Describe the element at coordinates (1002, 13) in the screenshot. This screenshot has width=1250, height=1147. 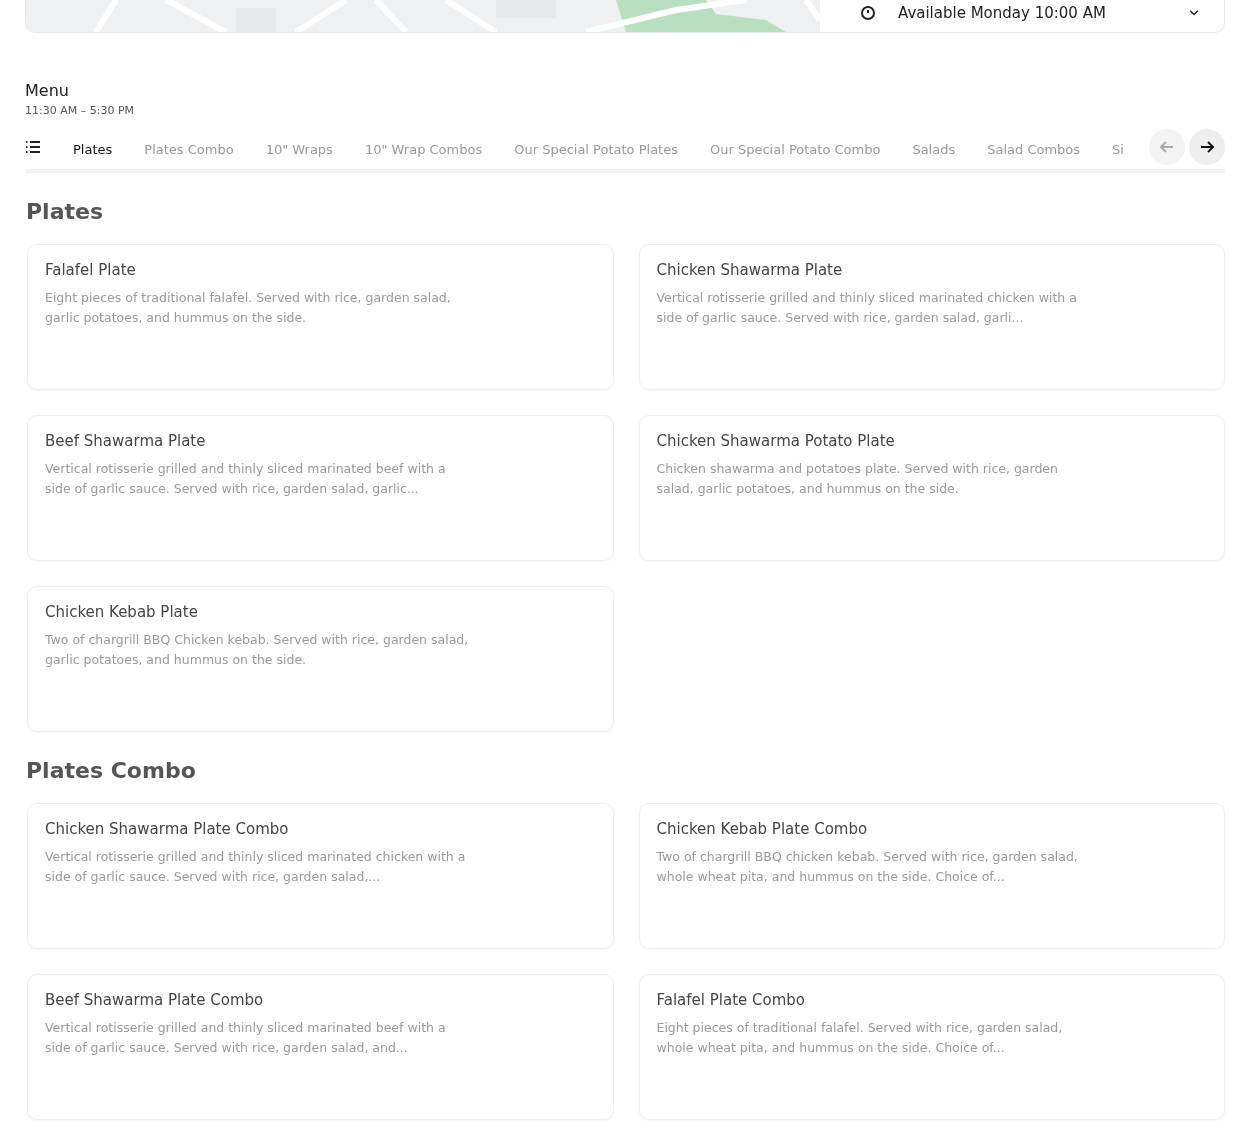
I see `availability-text: Available Monday 10:00 AM` at that location.